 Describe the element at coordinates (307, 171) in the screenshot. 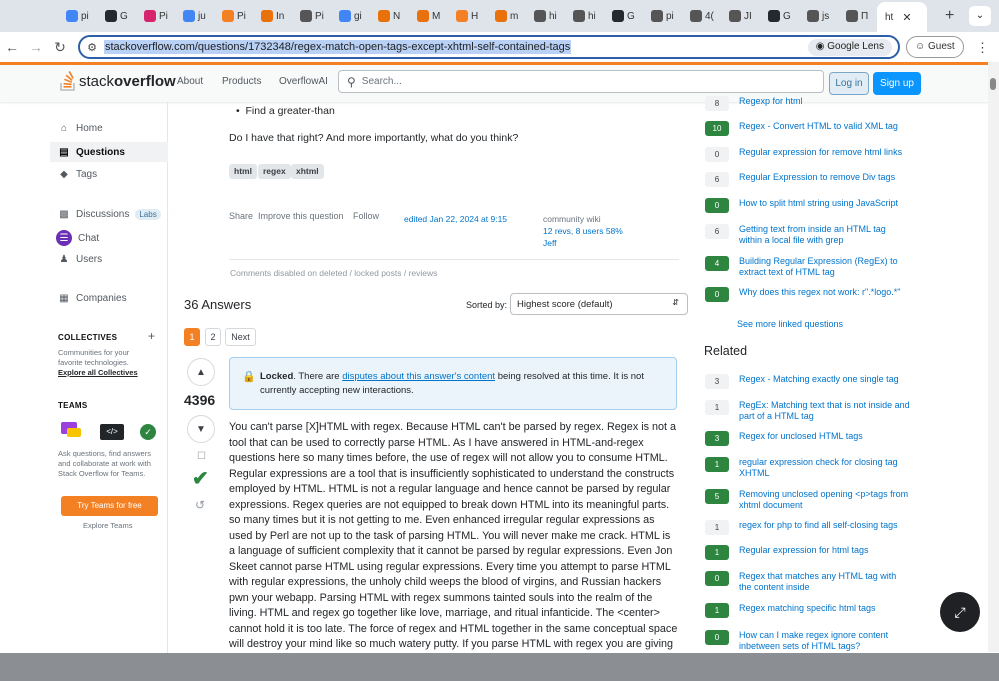

I see `tag-xhtml: xhtml` at that location.